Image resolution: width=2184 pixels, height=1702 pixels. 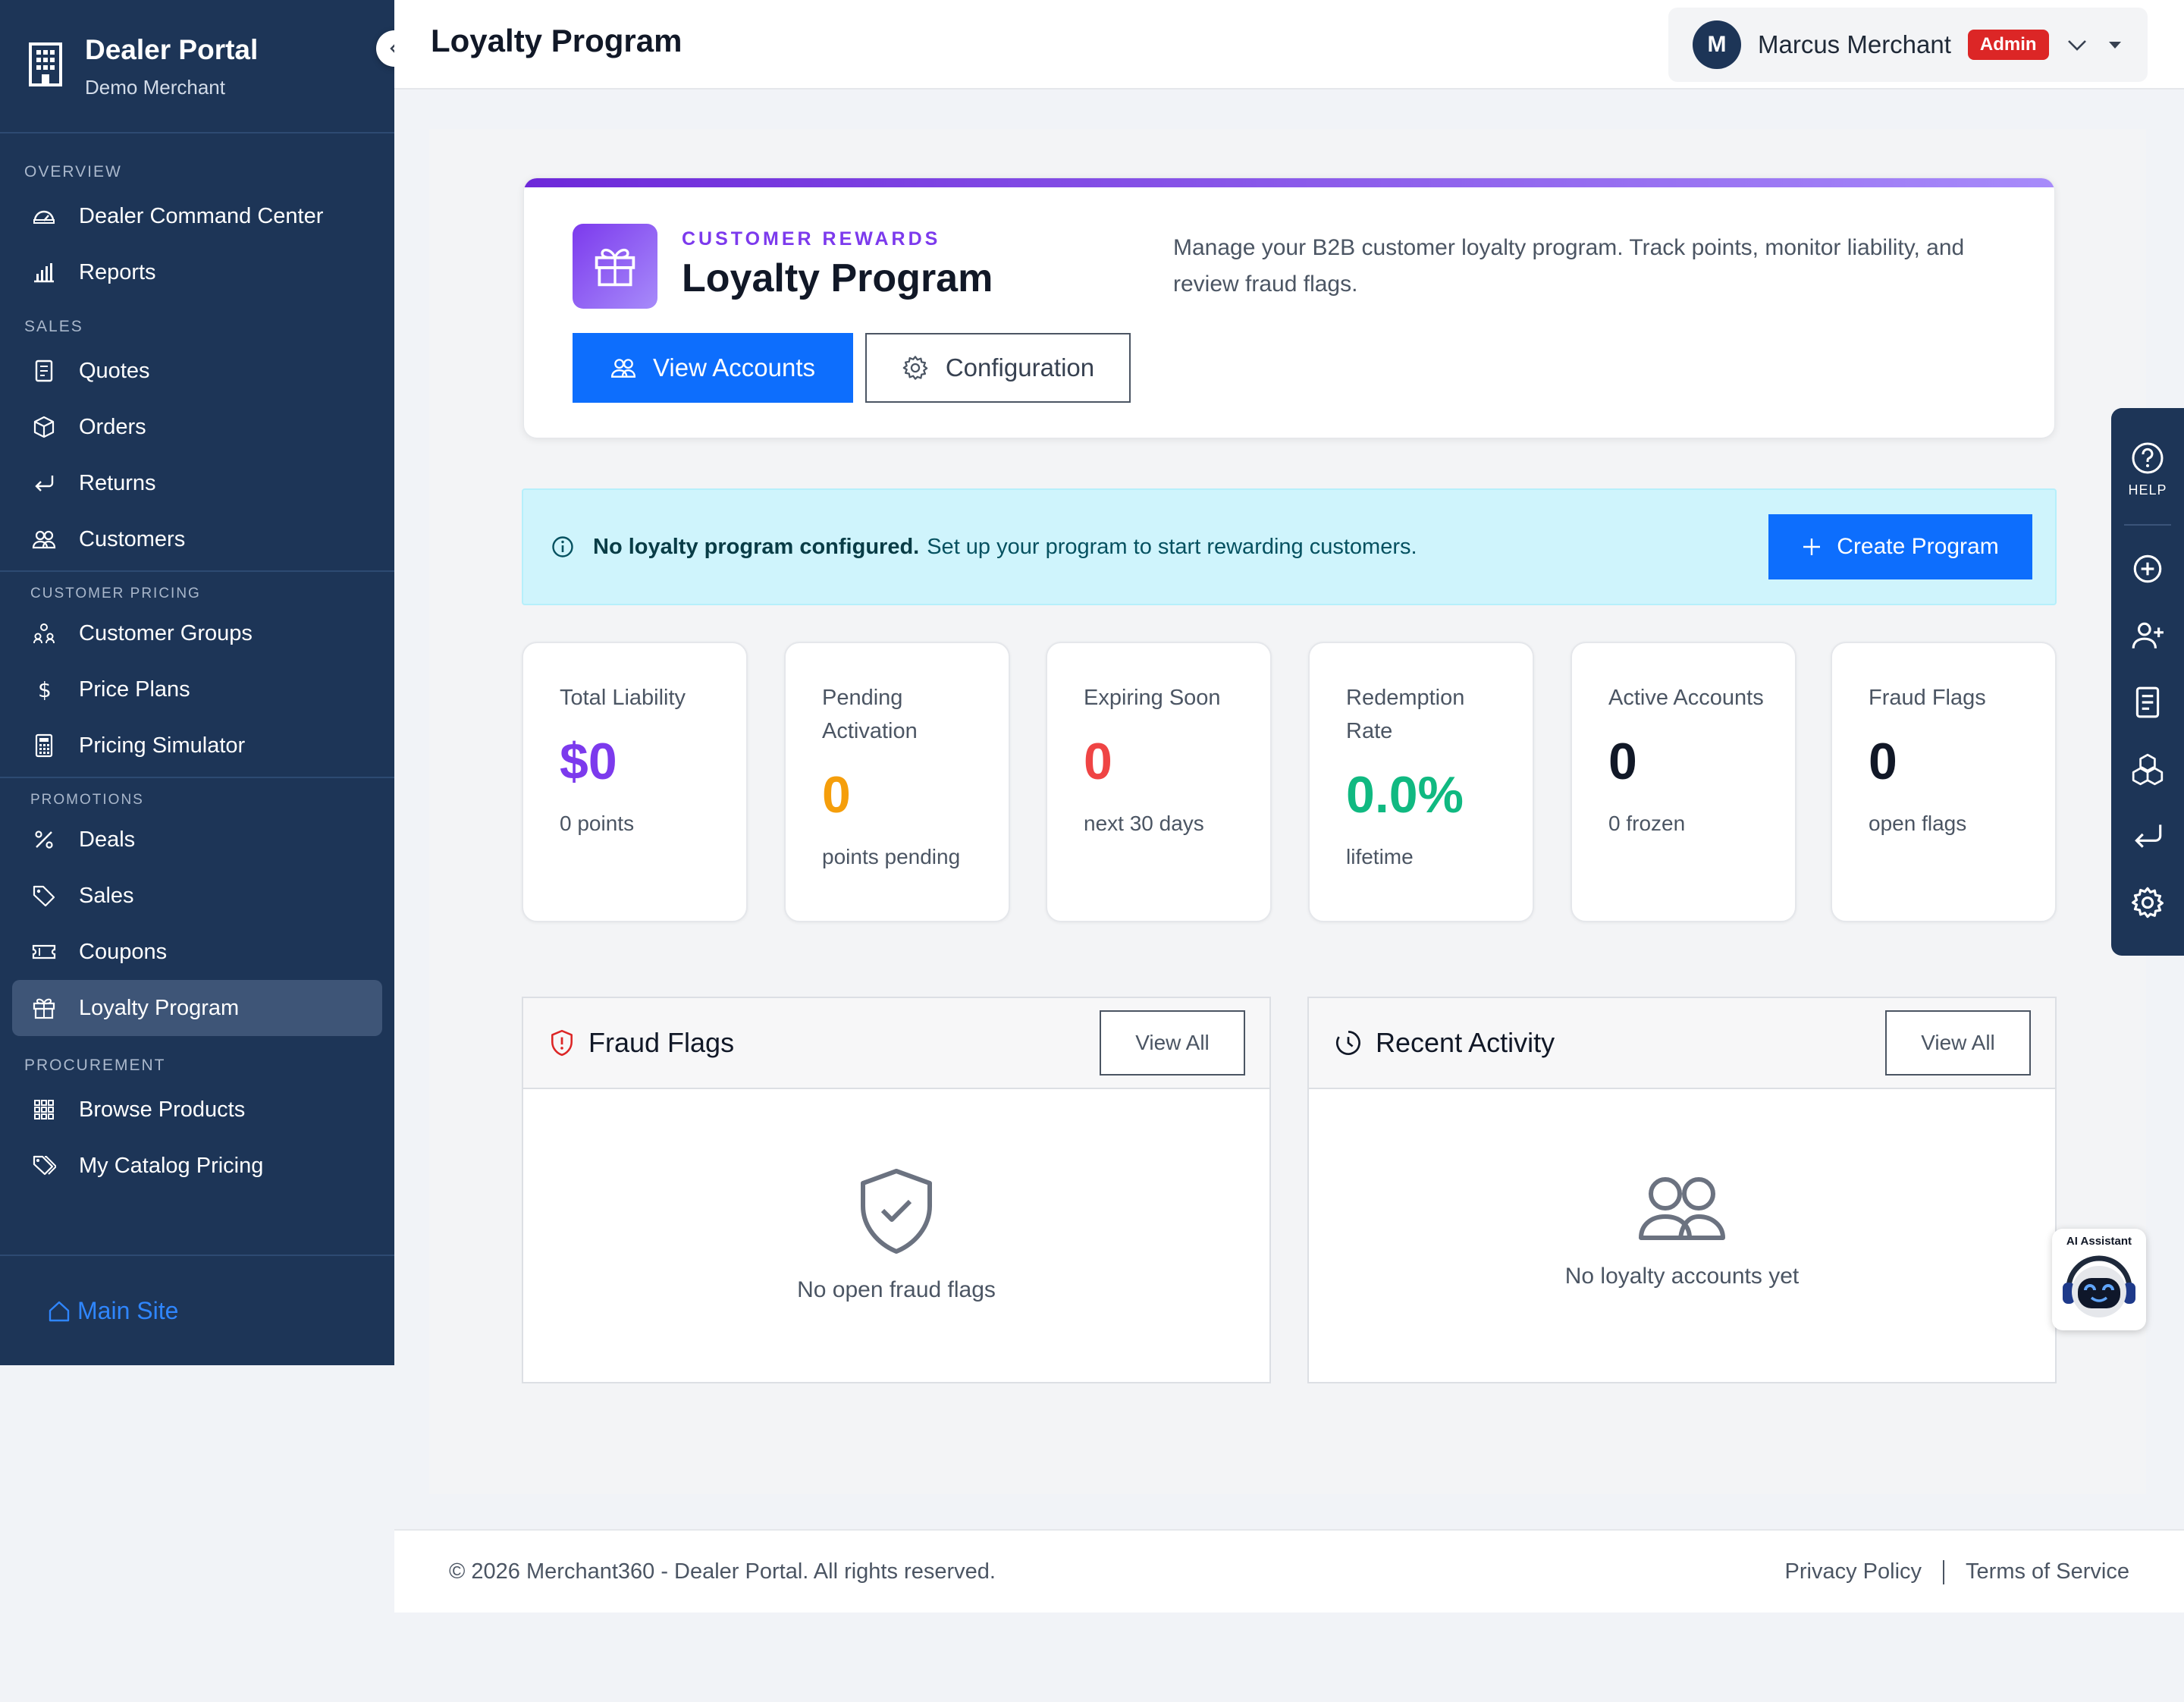 I want to click on nav-section-promotions: PROMOTIONS, so click(x=87, y=800).